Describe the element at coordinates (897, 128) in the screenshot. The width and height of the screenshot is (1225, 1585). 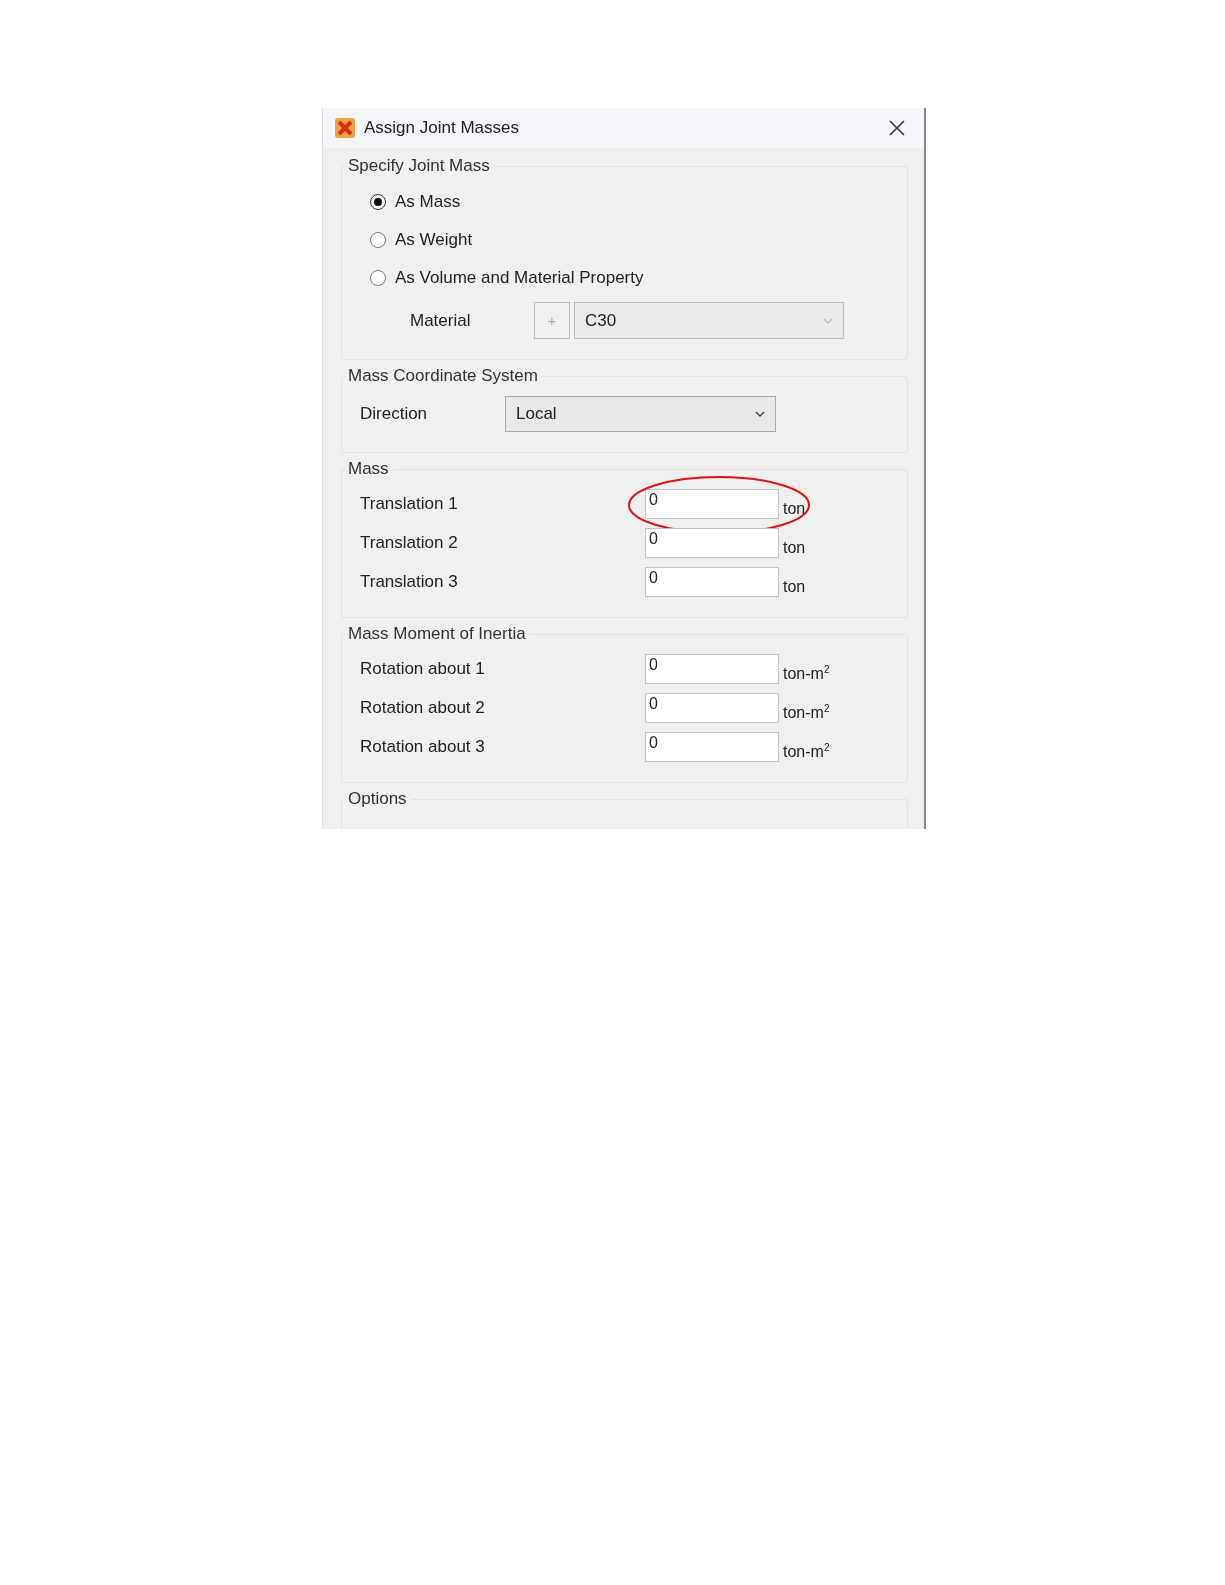
I see `close-icon` at that location.